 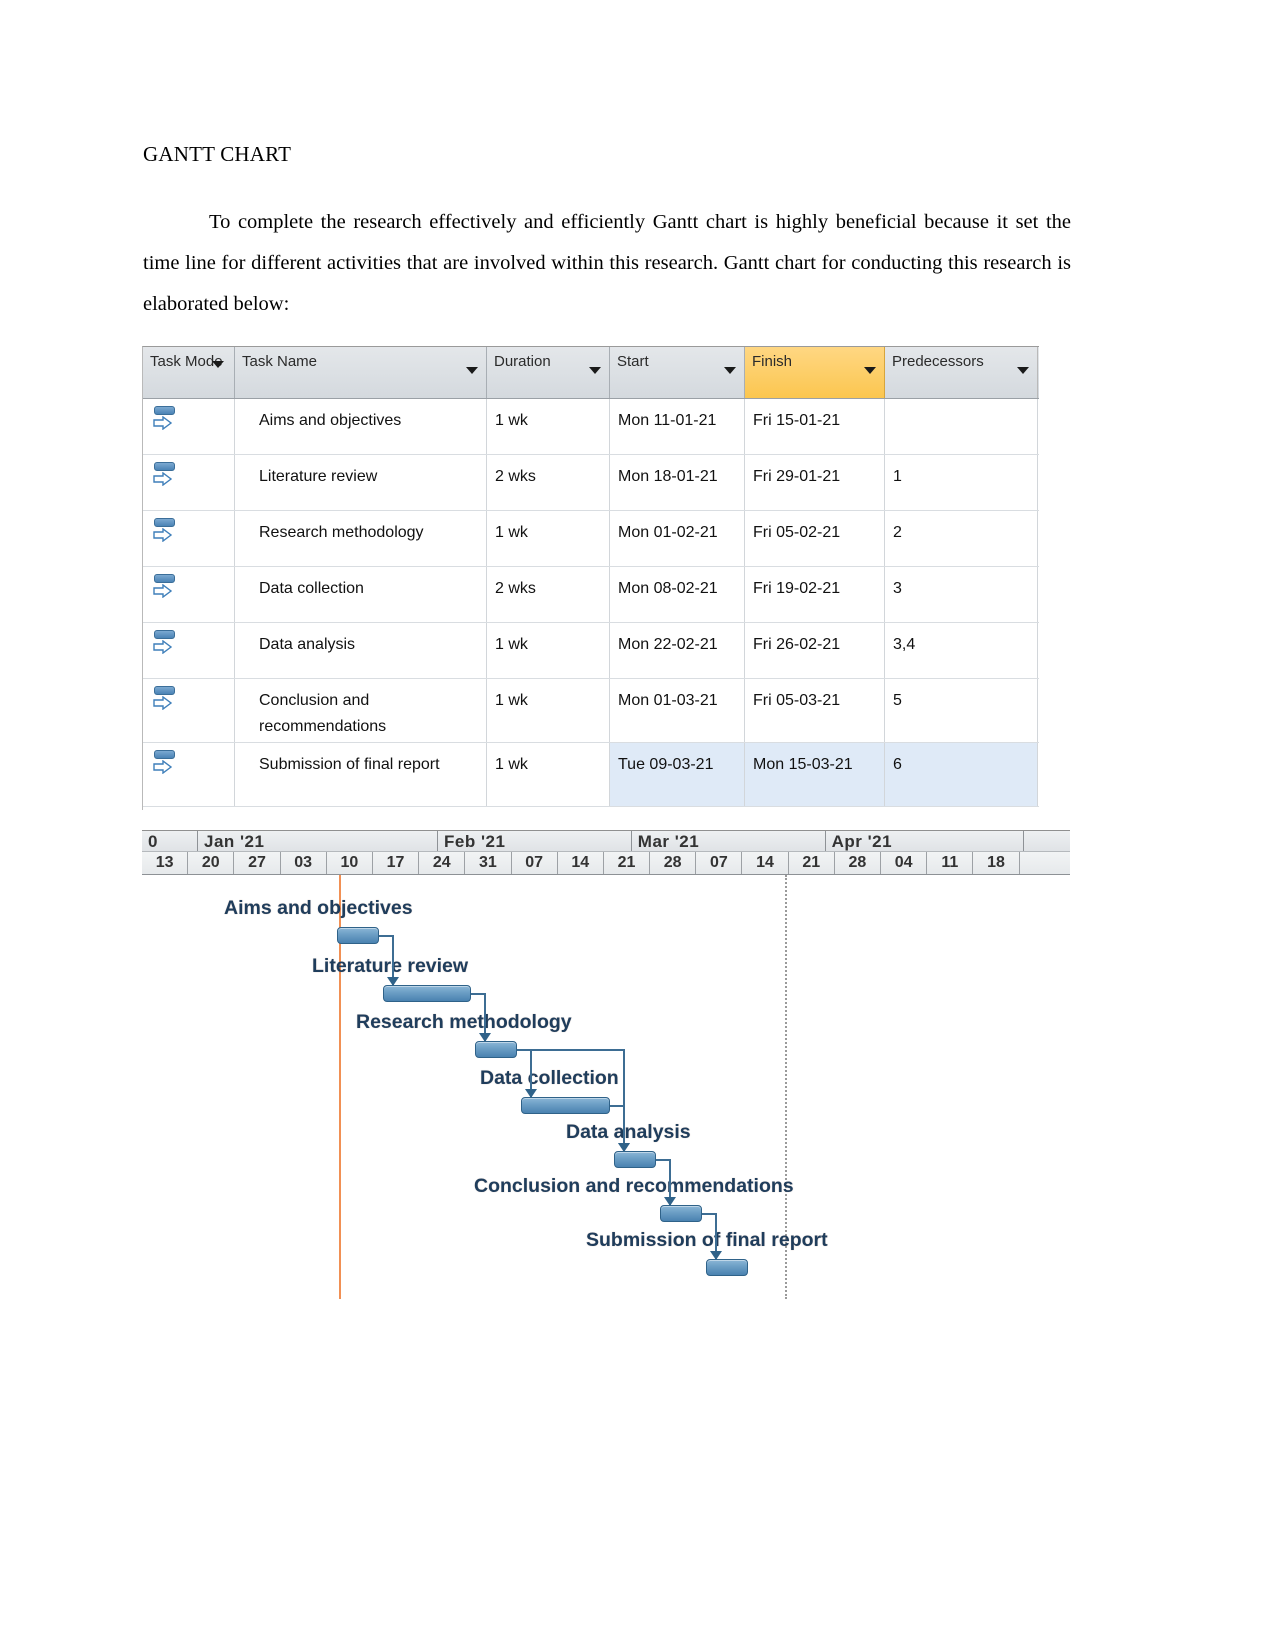 I want to click on timeline-week-cell: 10, so click(x=350, y=863).